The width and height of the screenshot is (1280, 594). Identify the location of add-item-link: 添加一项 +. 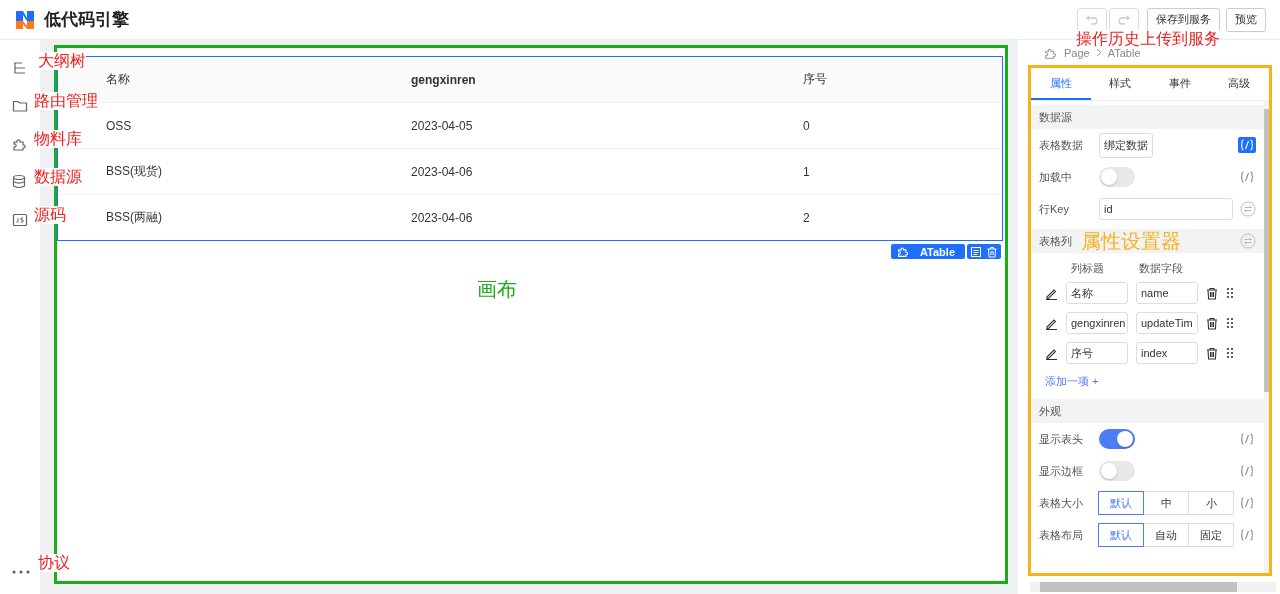
(1072, 381).